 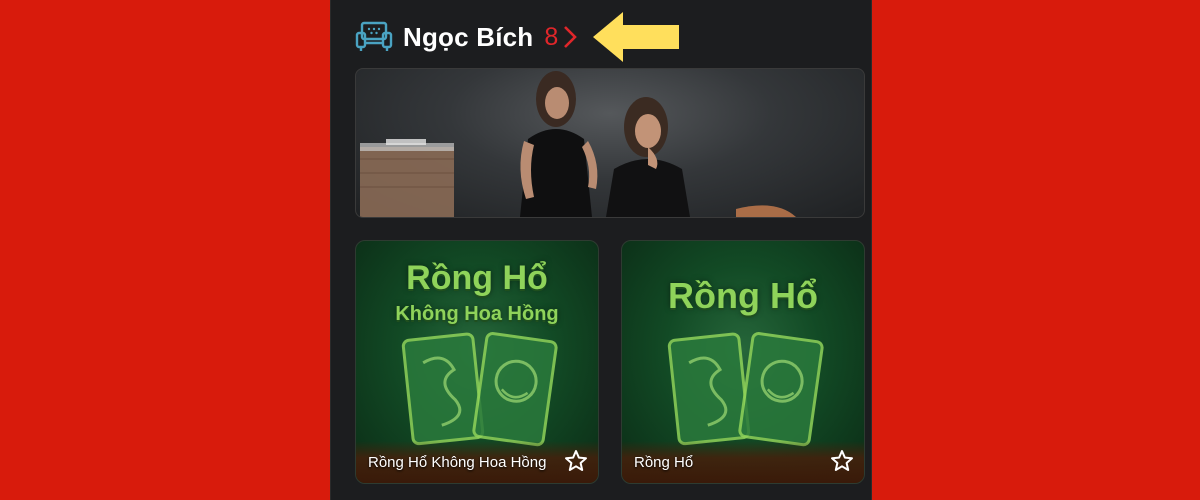 What do you see at coordinates (570, 37) in the screenshot?
I see `chevron-right-icon` at bounding box center [570, 37].